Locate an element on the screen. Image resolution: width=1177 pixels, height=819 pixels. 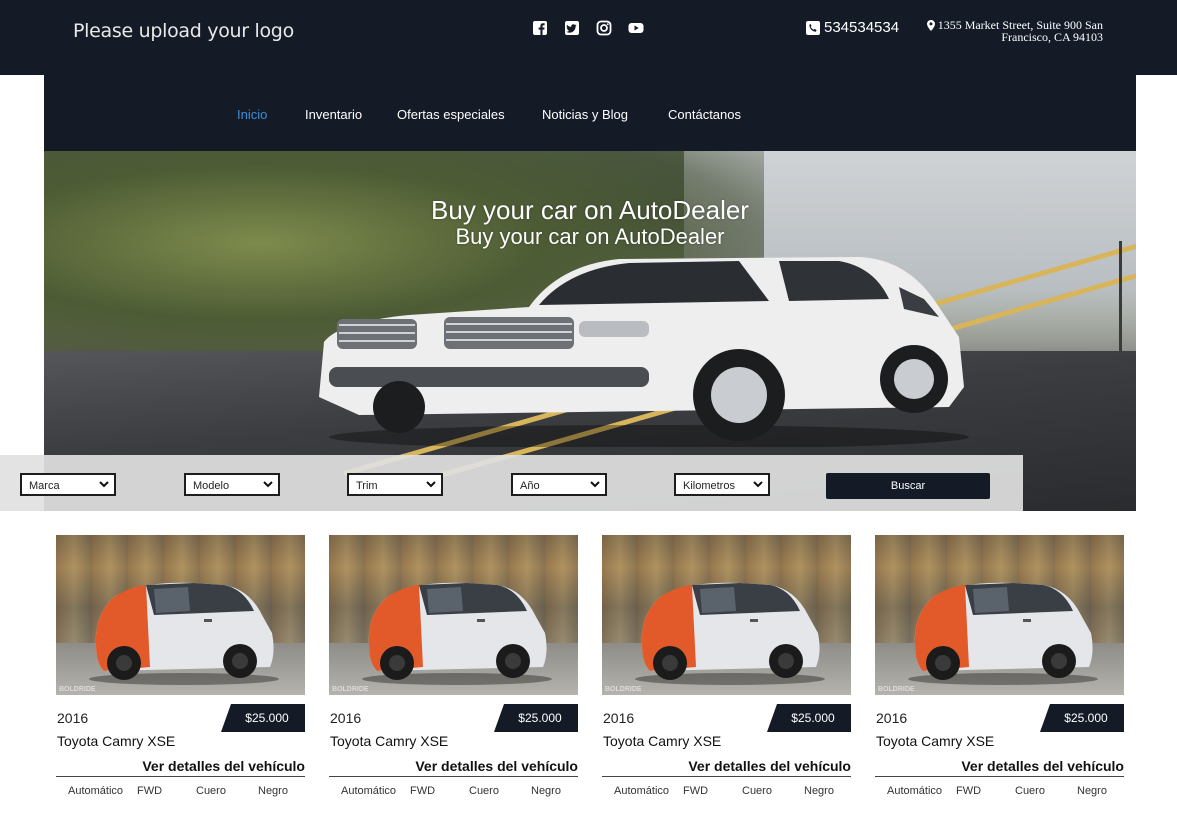
ano-select: Año is located at coordinates (559, 484).